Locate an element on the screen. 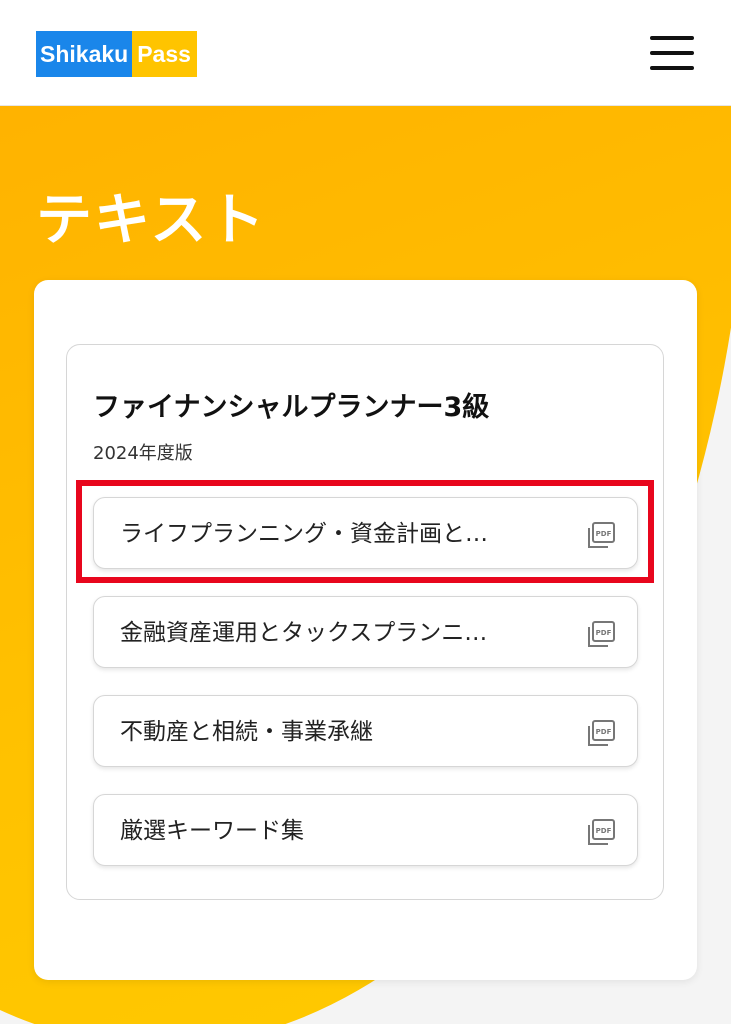  shikakupass-logo: Shikaku Pass is located at coordinates (116, 54).